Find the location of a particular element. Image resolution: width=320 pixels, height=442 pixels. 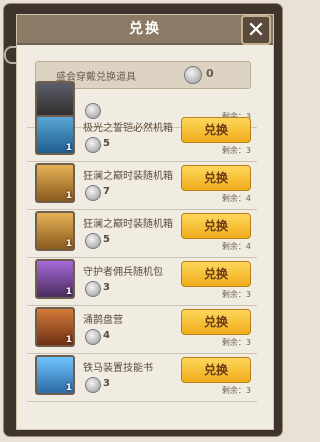

item-name: 铁马装置技能书 is located at coordinates (118, 368).